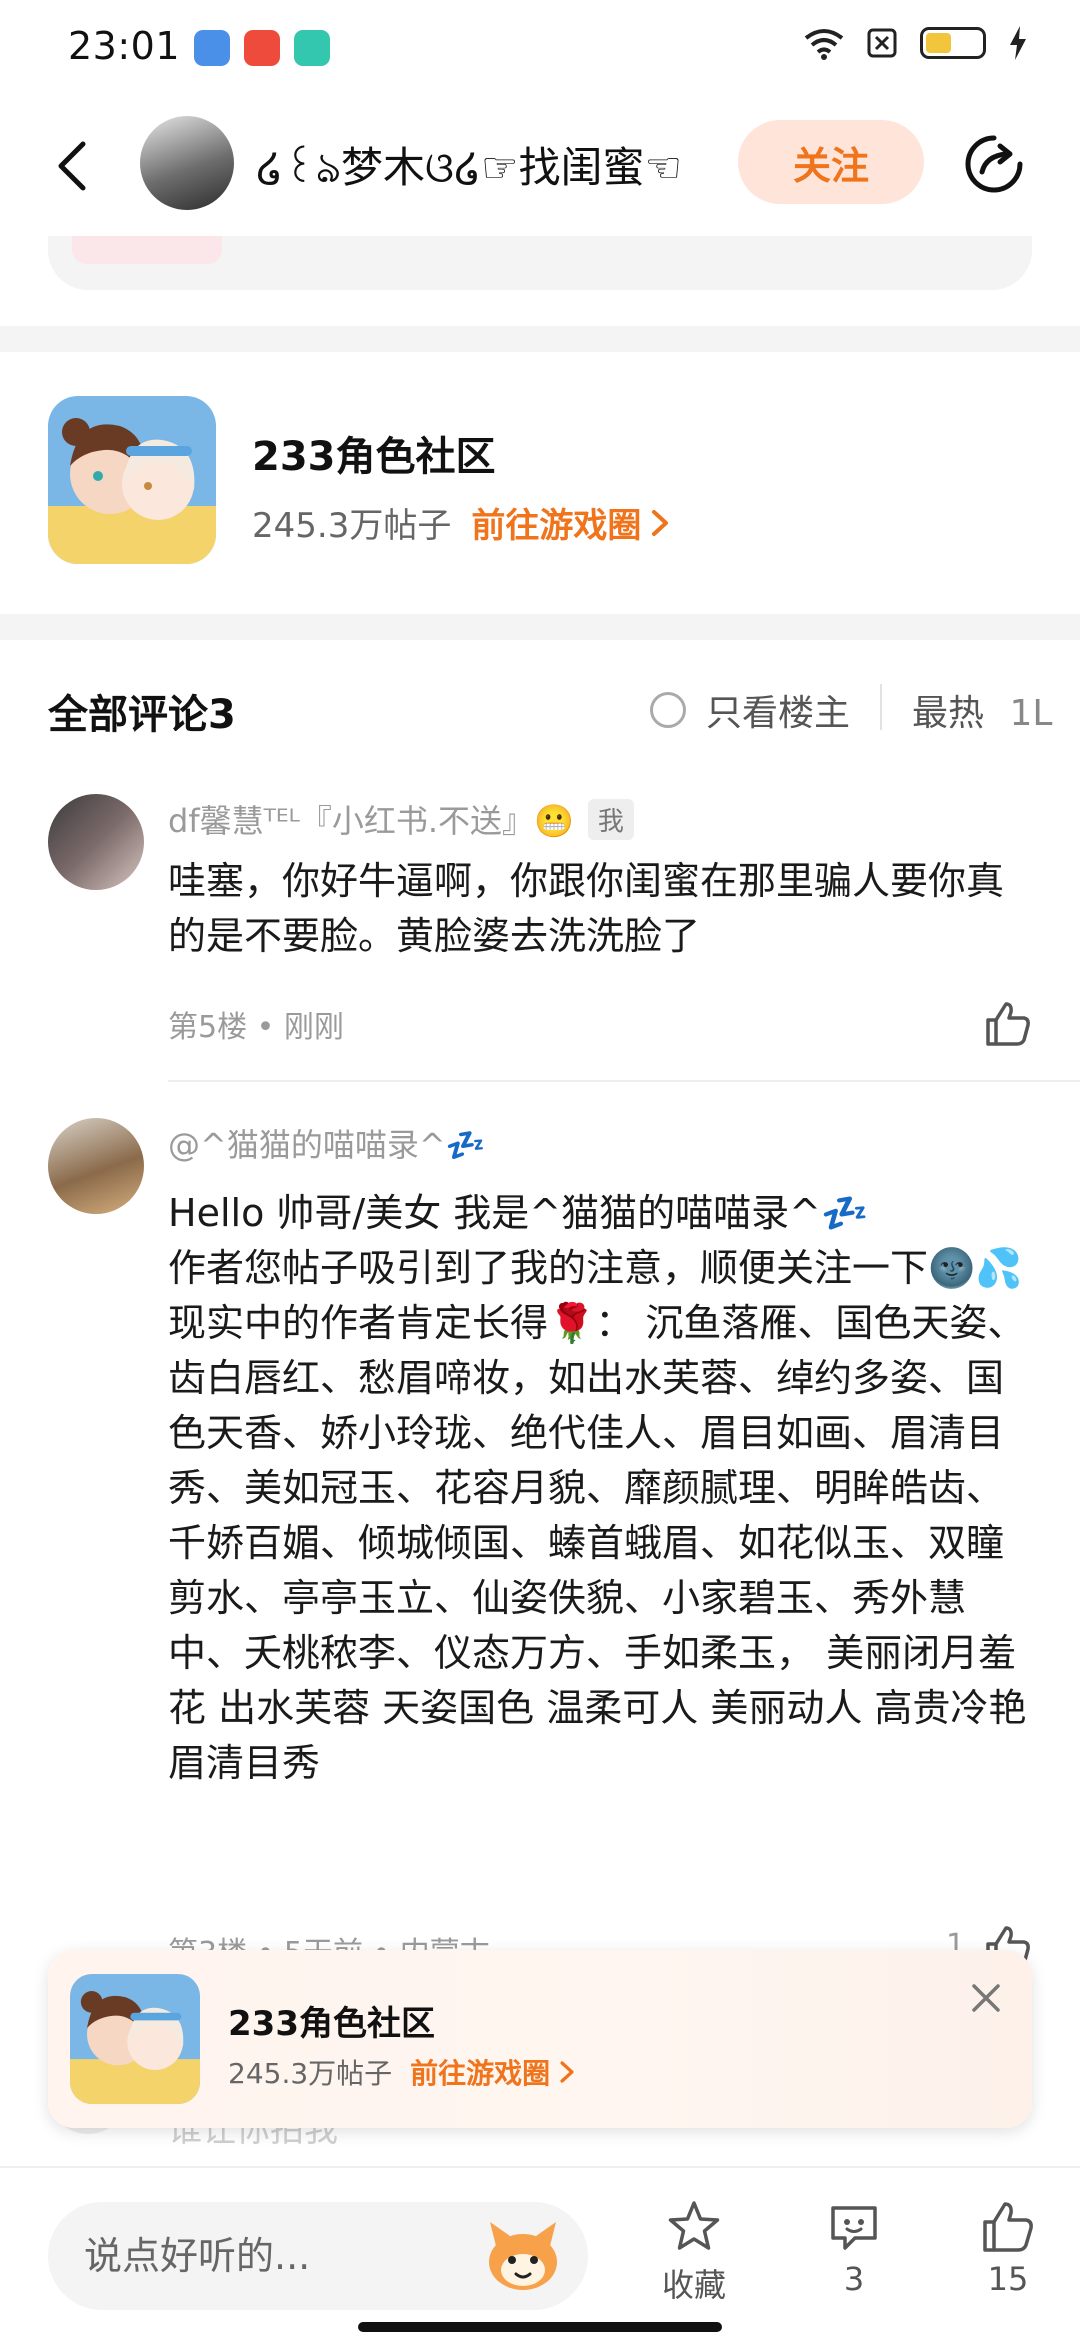  I want to click on star-icon, so click(694, 2225).